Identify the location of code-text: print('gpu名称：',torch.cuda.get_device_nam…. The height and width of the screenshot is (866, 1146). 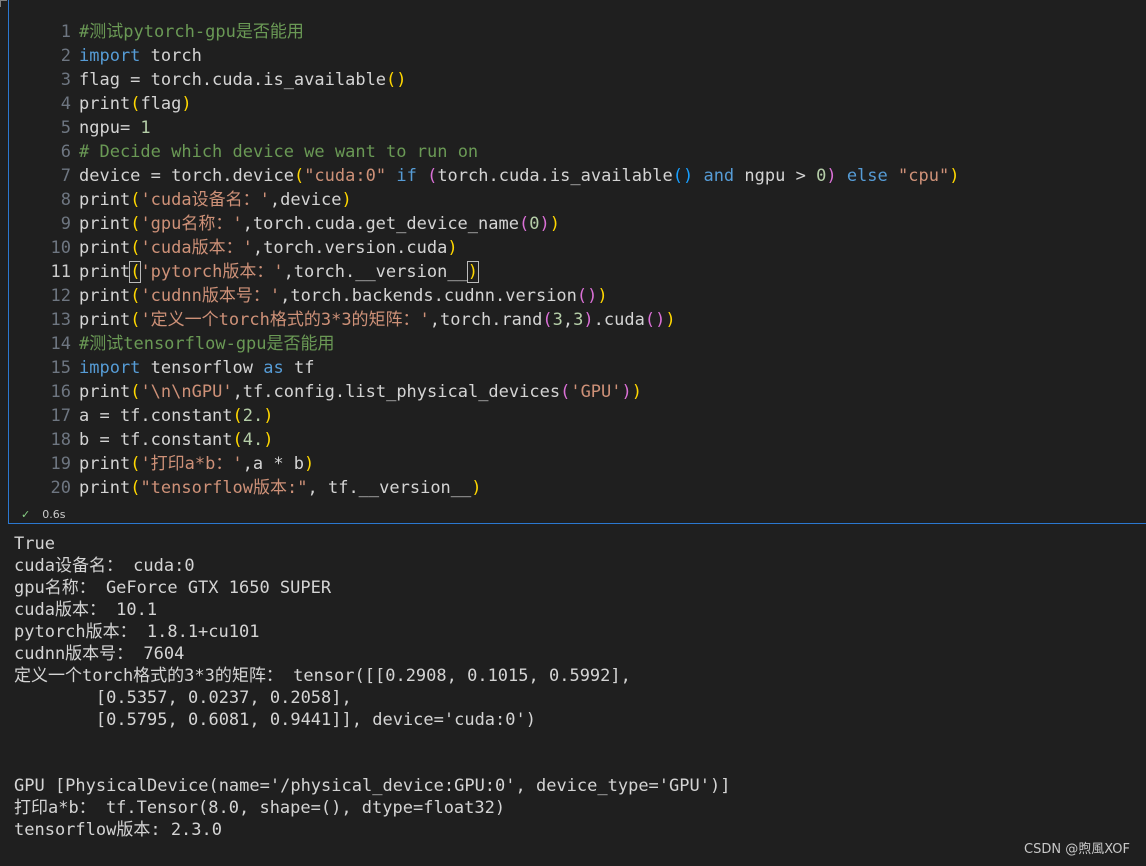
(319, 224).